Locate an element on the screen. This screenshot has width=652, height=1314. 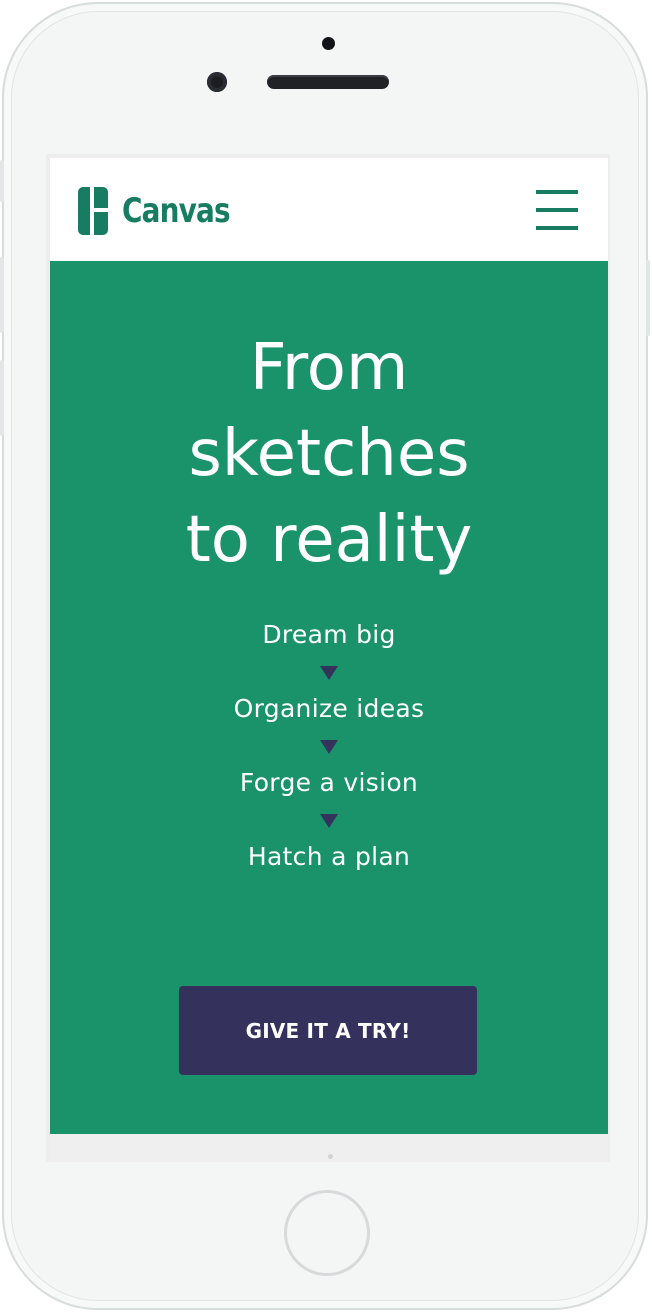
brand-logo: Canvas is located at coordinates (165, 211).